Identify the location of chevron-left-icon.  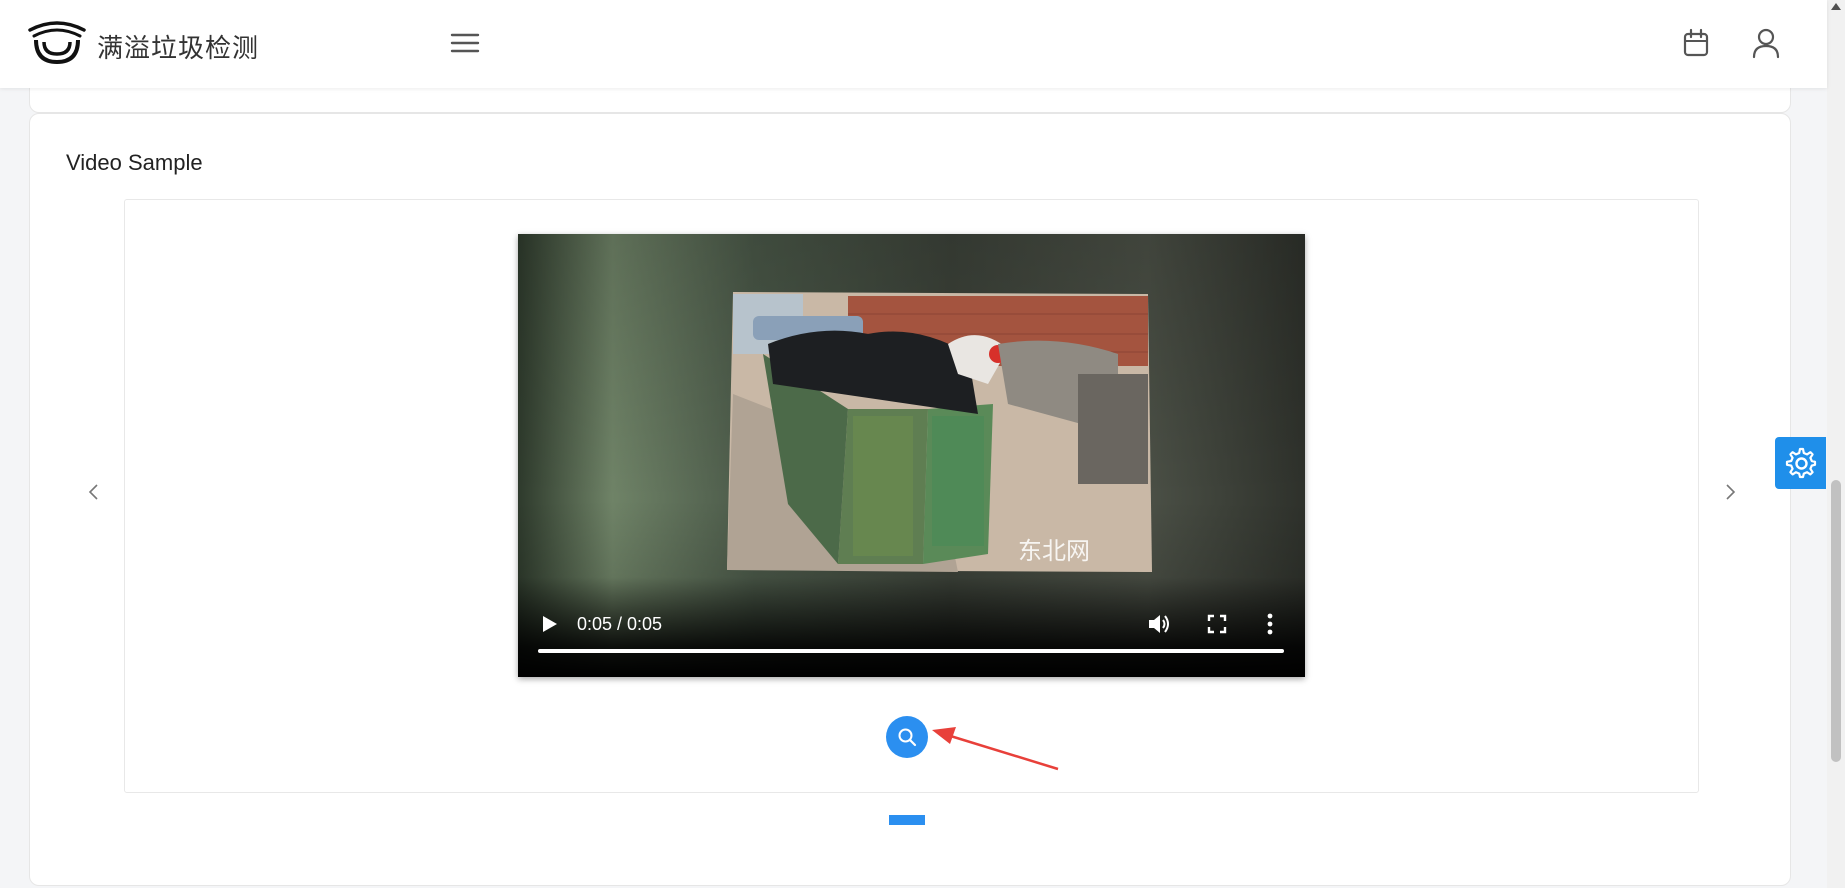
(94, 492).